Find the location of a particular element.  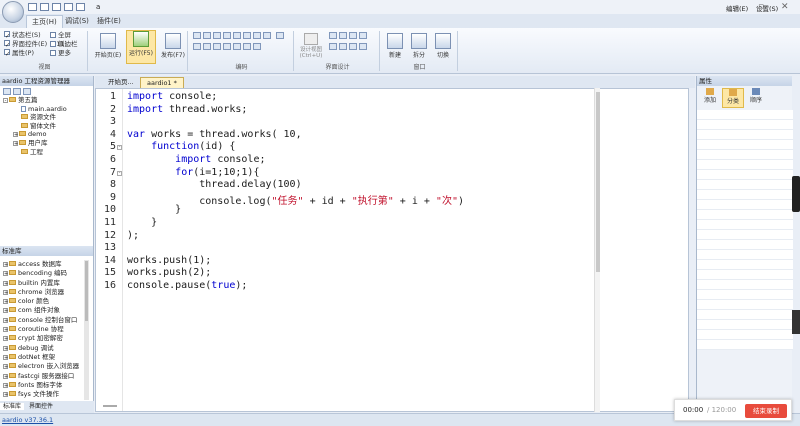

code-line: thread.delay(100) is located at coordinates (214, 184).